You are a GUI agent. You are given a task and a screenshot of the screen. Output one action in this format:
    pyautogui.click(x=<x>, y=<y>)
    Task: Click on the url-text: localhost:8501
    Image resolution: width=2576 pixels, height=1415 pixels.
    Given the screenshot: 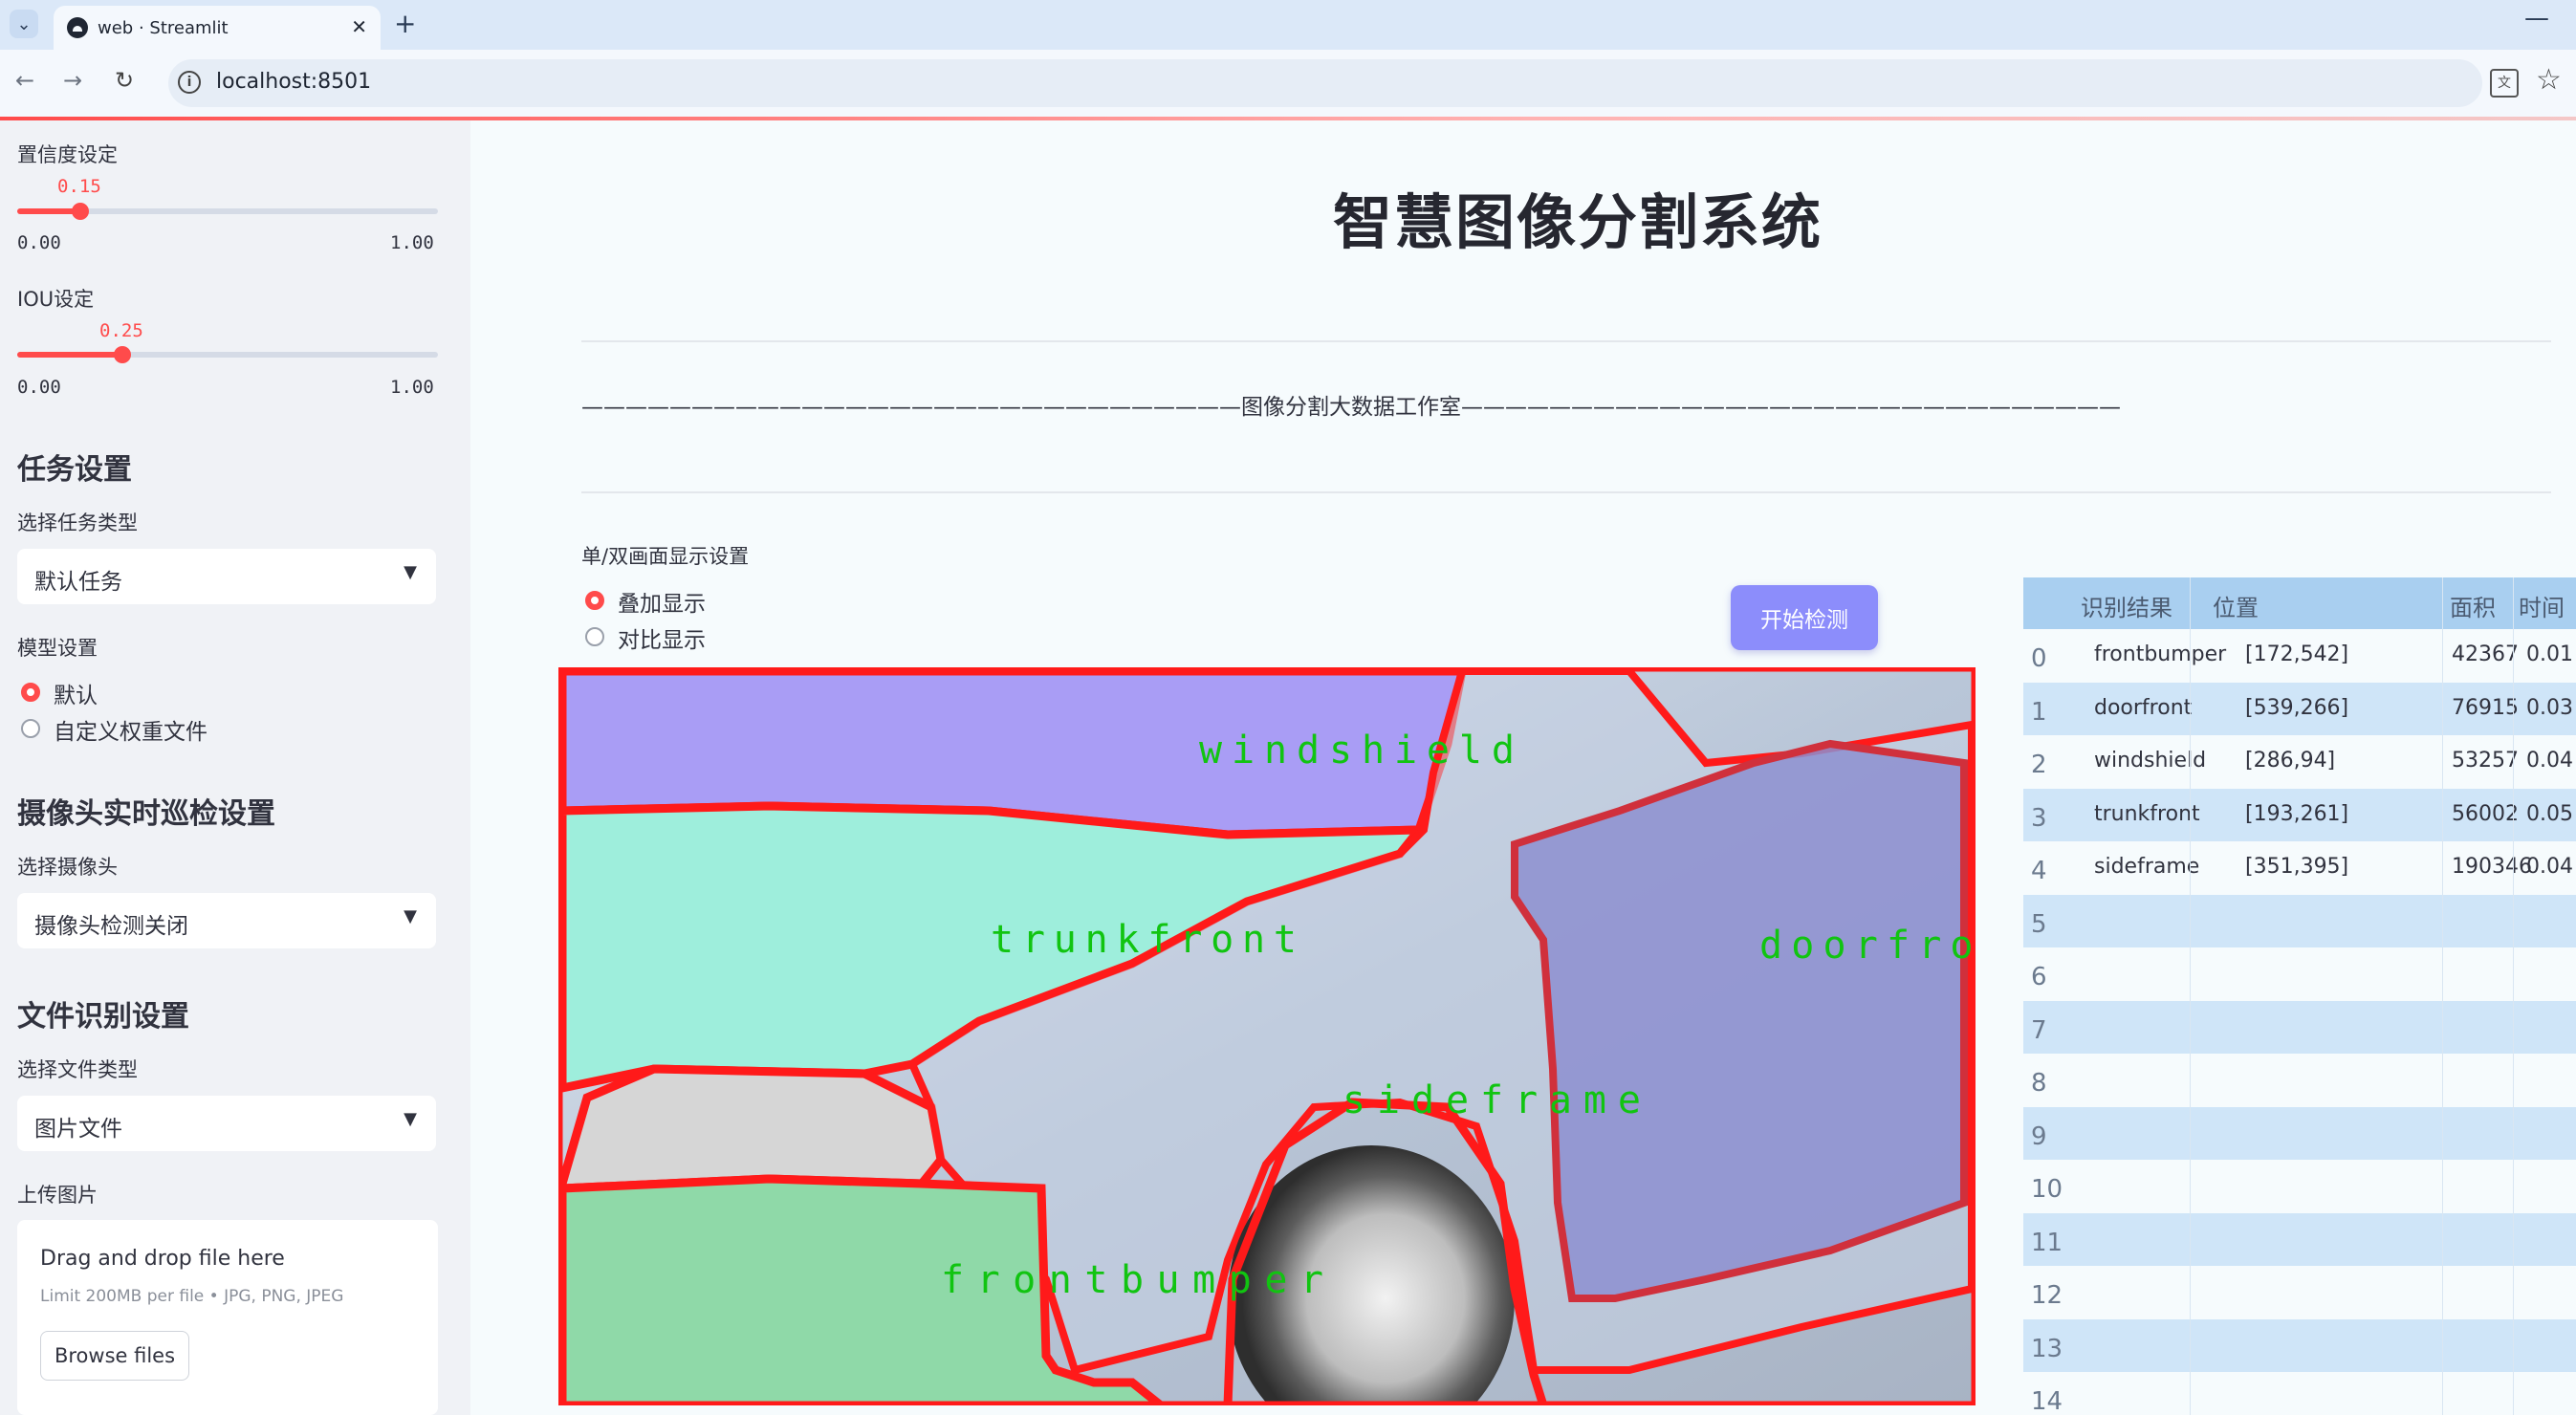 What is the action you would take?
    pyautogui.click(x=293, y=82)
    